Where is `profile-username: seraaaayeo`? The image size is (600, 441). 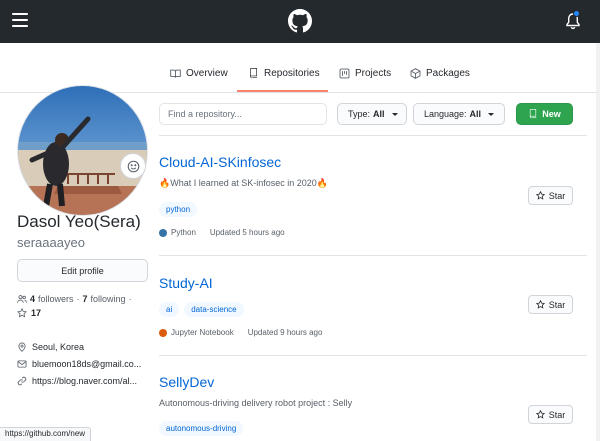
profile-username: seraaaayeo is located at coordinates (51, 242).